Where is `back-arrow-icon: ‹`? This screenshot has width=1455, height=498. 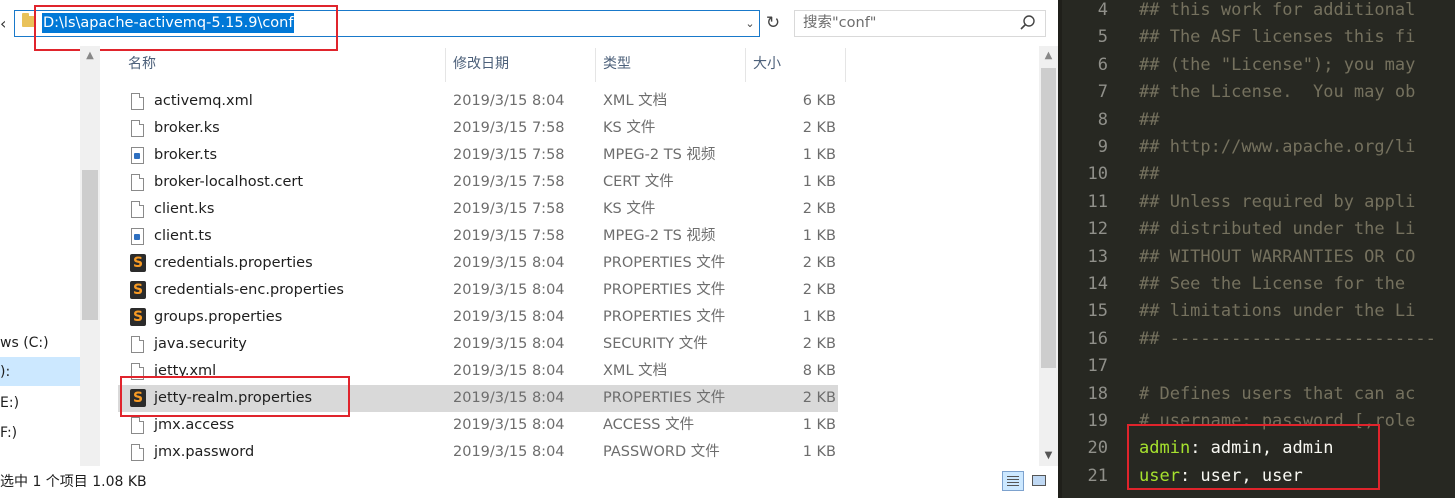 back-arrow-icon: ‹ is located at coordinates (6, 24).